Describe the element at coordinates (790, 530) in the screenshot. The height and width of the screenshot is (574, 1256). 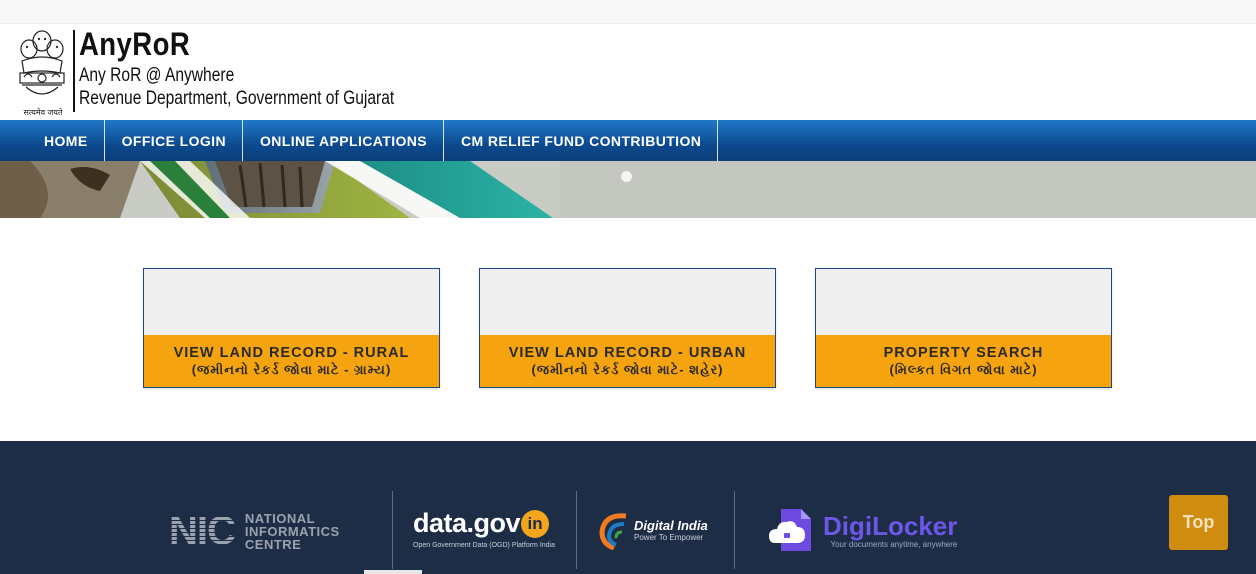
I see `digilocker-cloud-icon` at that location.